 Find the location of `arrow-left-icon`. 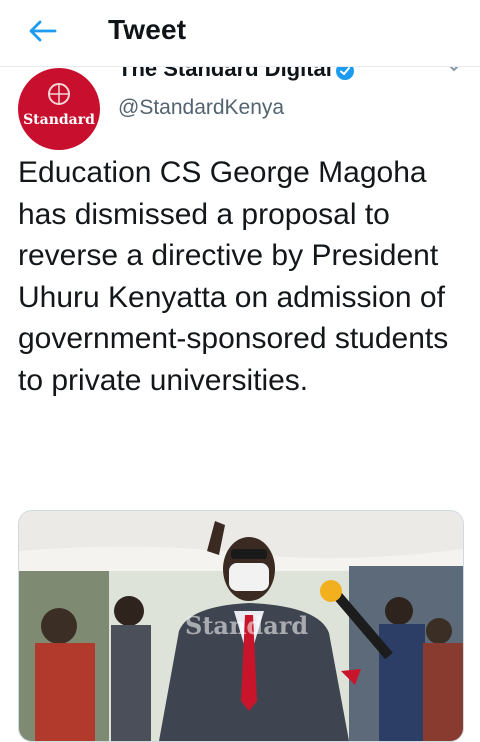

arrow-left-icon is located at coordinates (43, 31).